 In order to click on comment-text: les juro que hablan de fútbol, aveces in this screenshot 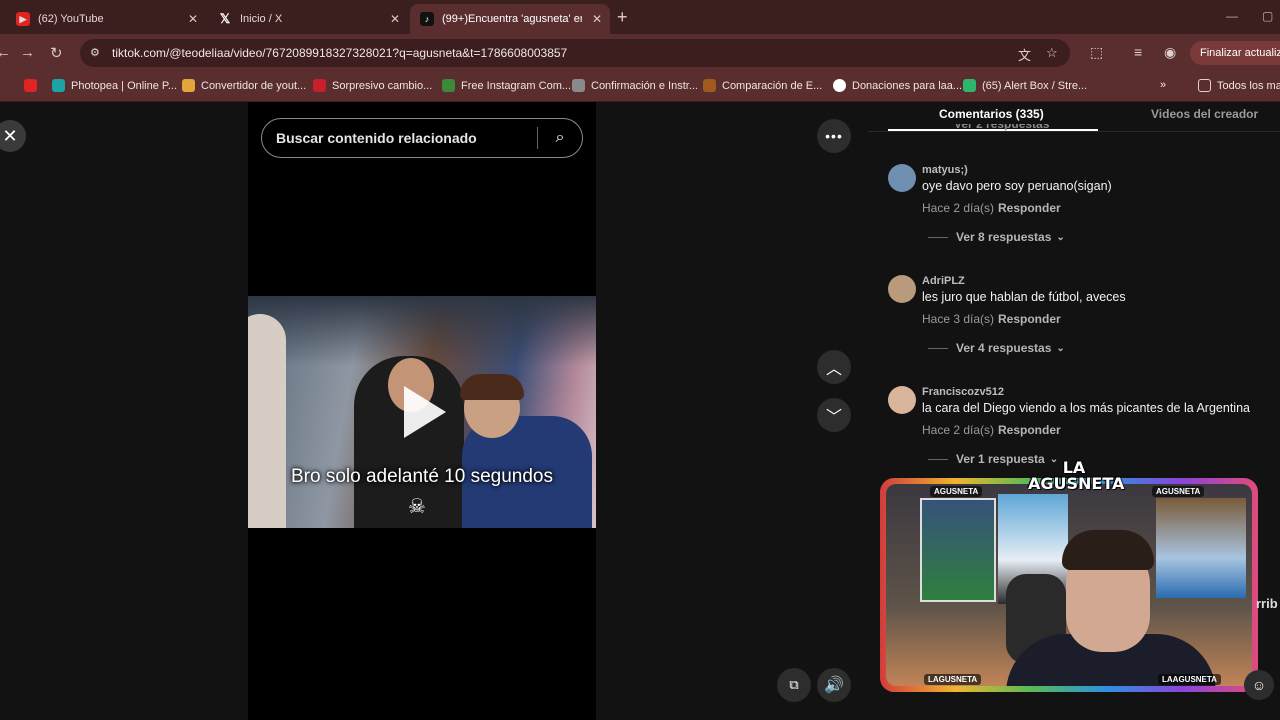, I will do `click(1024, 297)`.